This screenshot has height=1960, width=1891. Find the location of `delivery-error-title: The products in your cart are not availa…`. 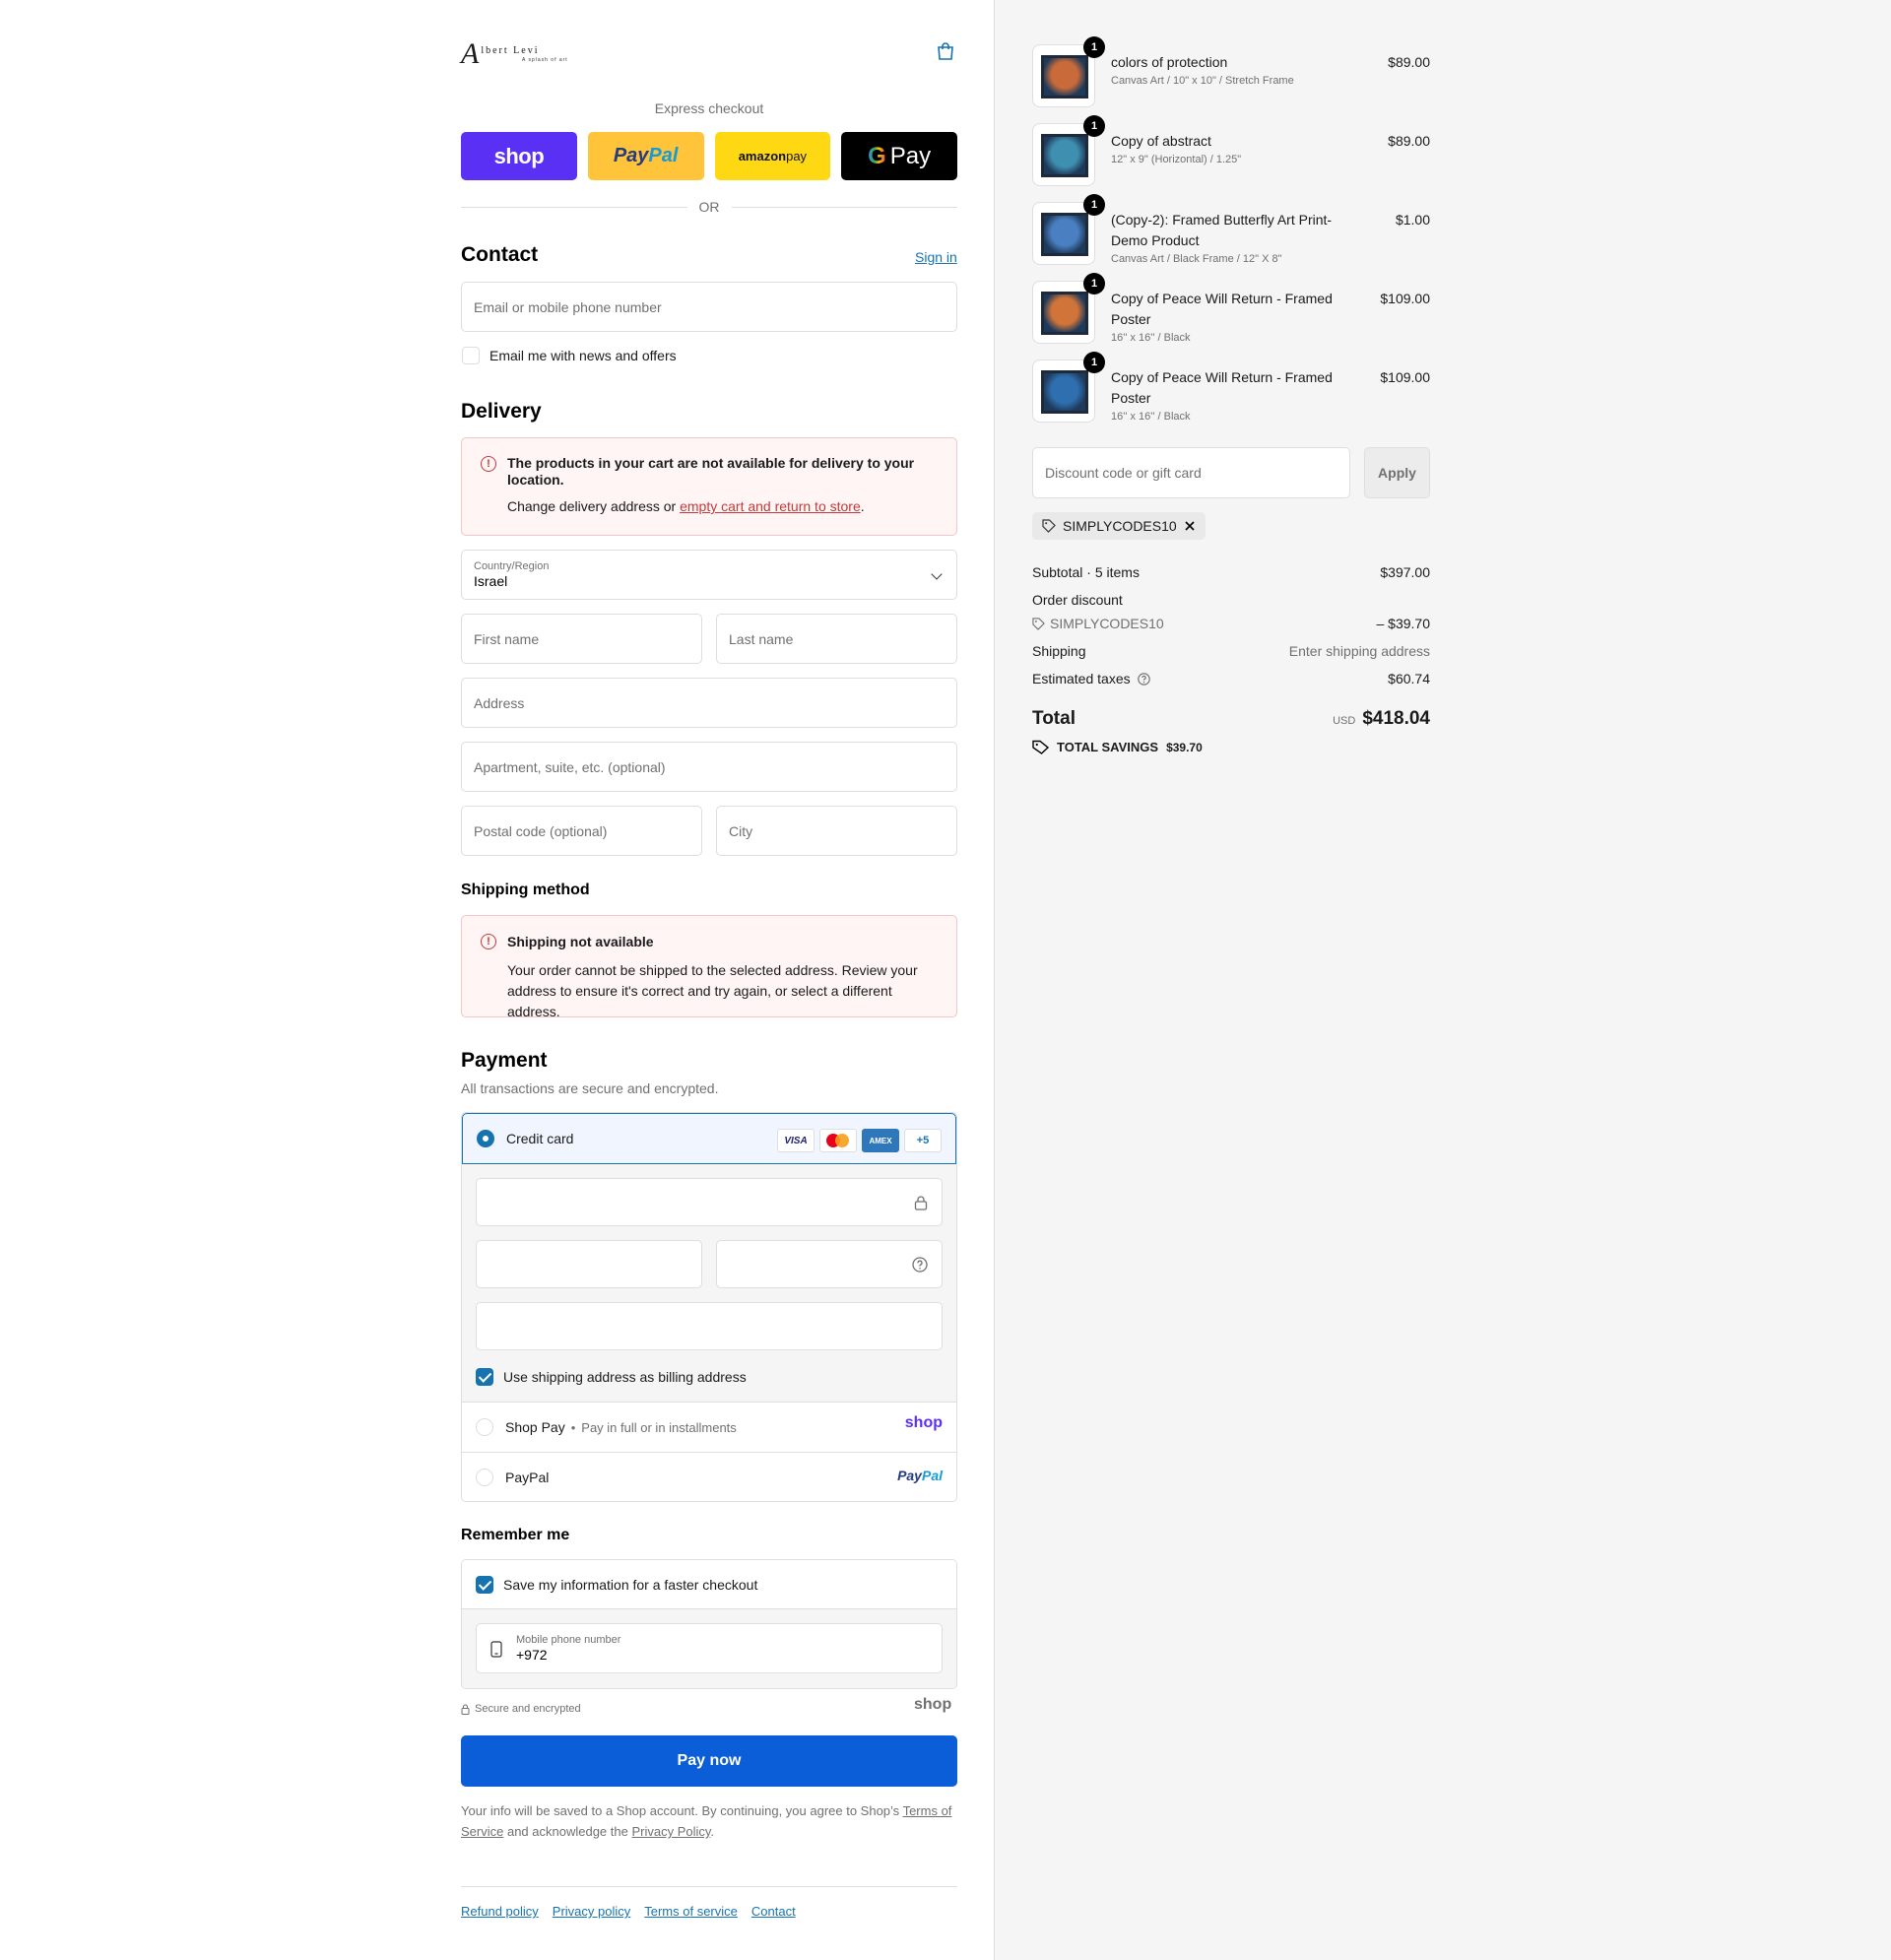

delivery-error-title: The products in your cart are not availa… is located at coordinates (711, 472).